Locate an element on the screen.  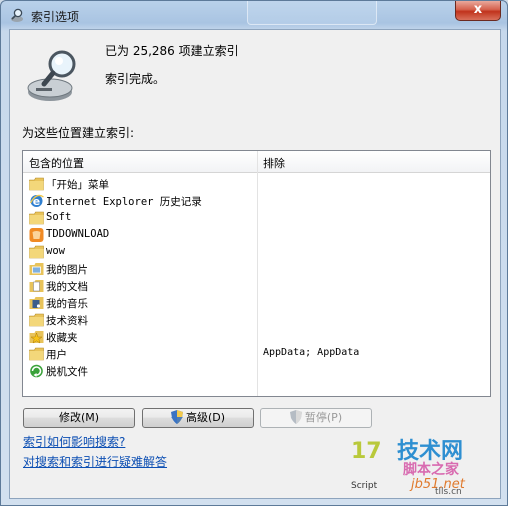
documents-folder-icon is located at coordinates (36, 286).